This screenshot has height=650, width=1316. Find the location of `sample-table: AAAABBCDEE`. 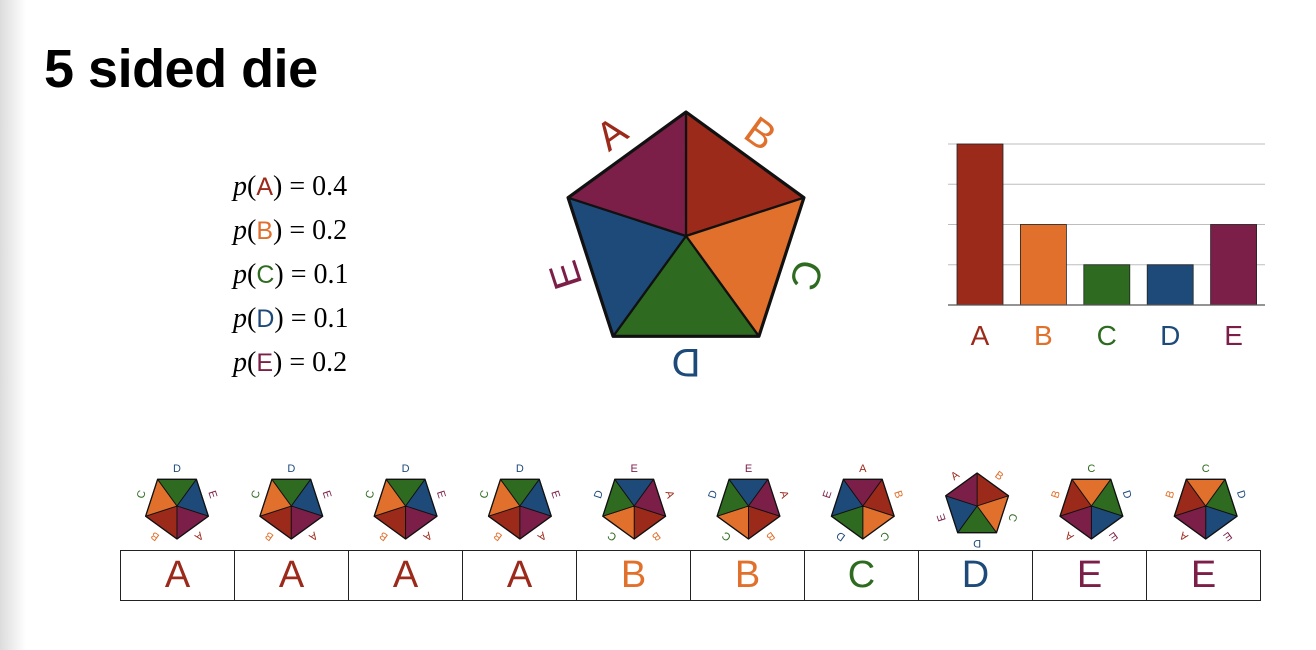

sample-table: AAAABBCDEE is located at coordinates (690, 575).